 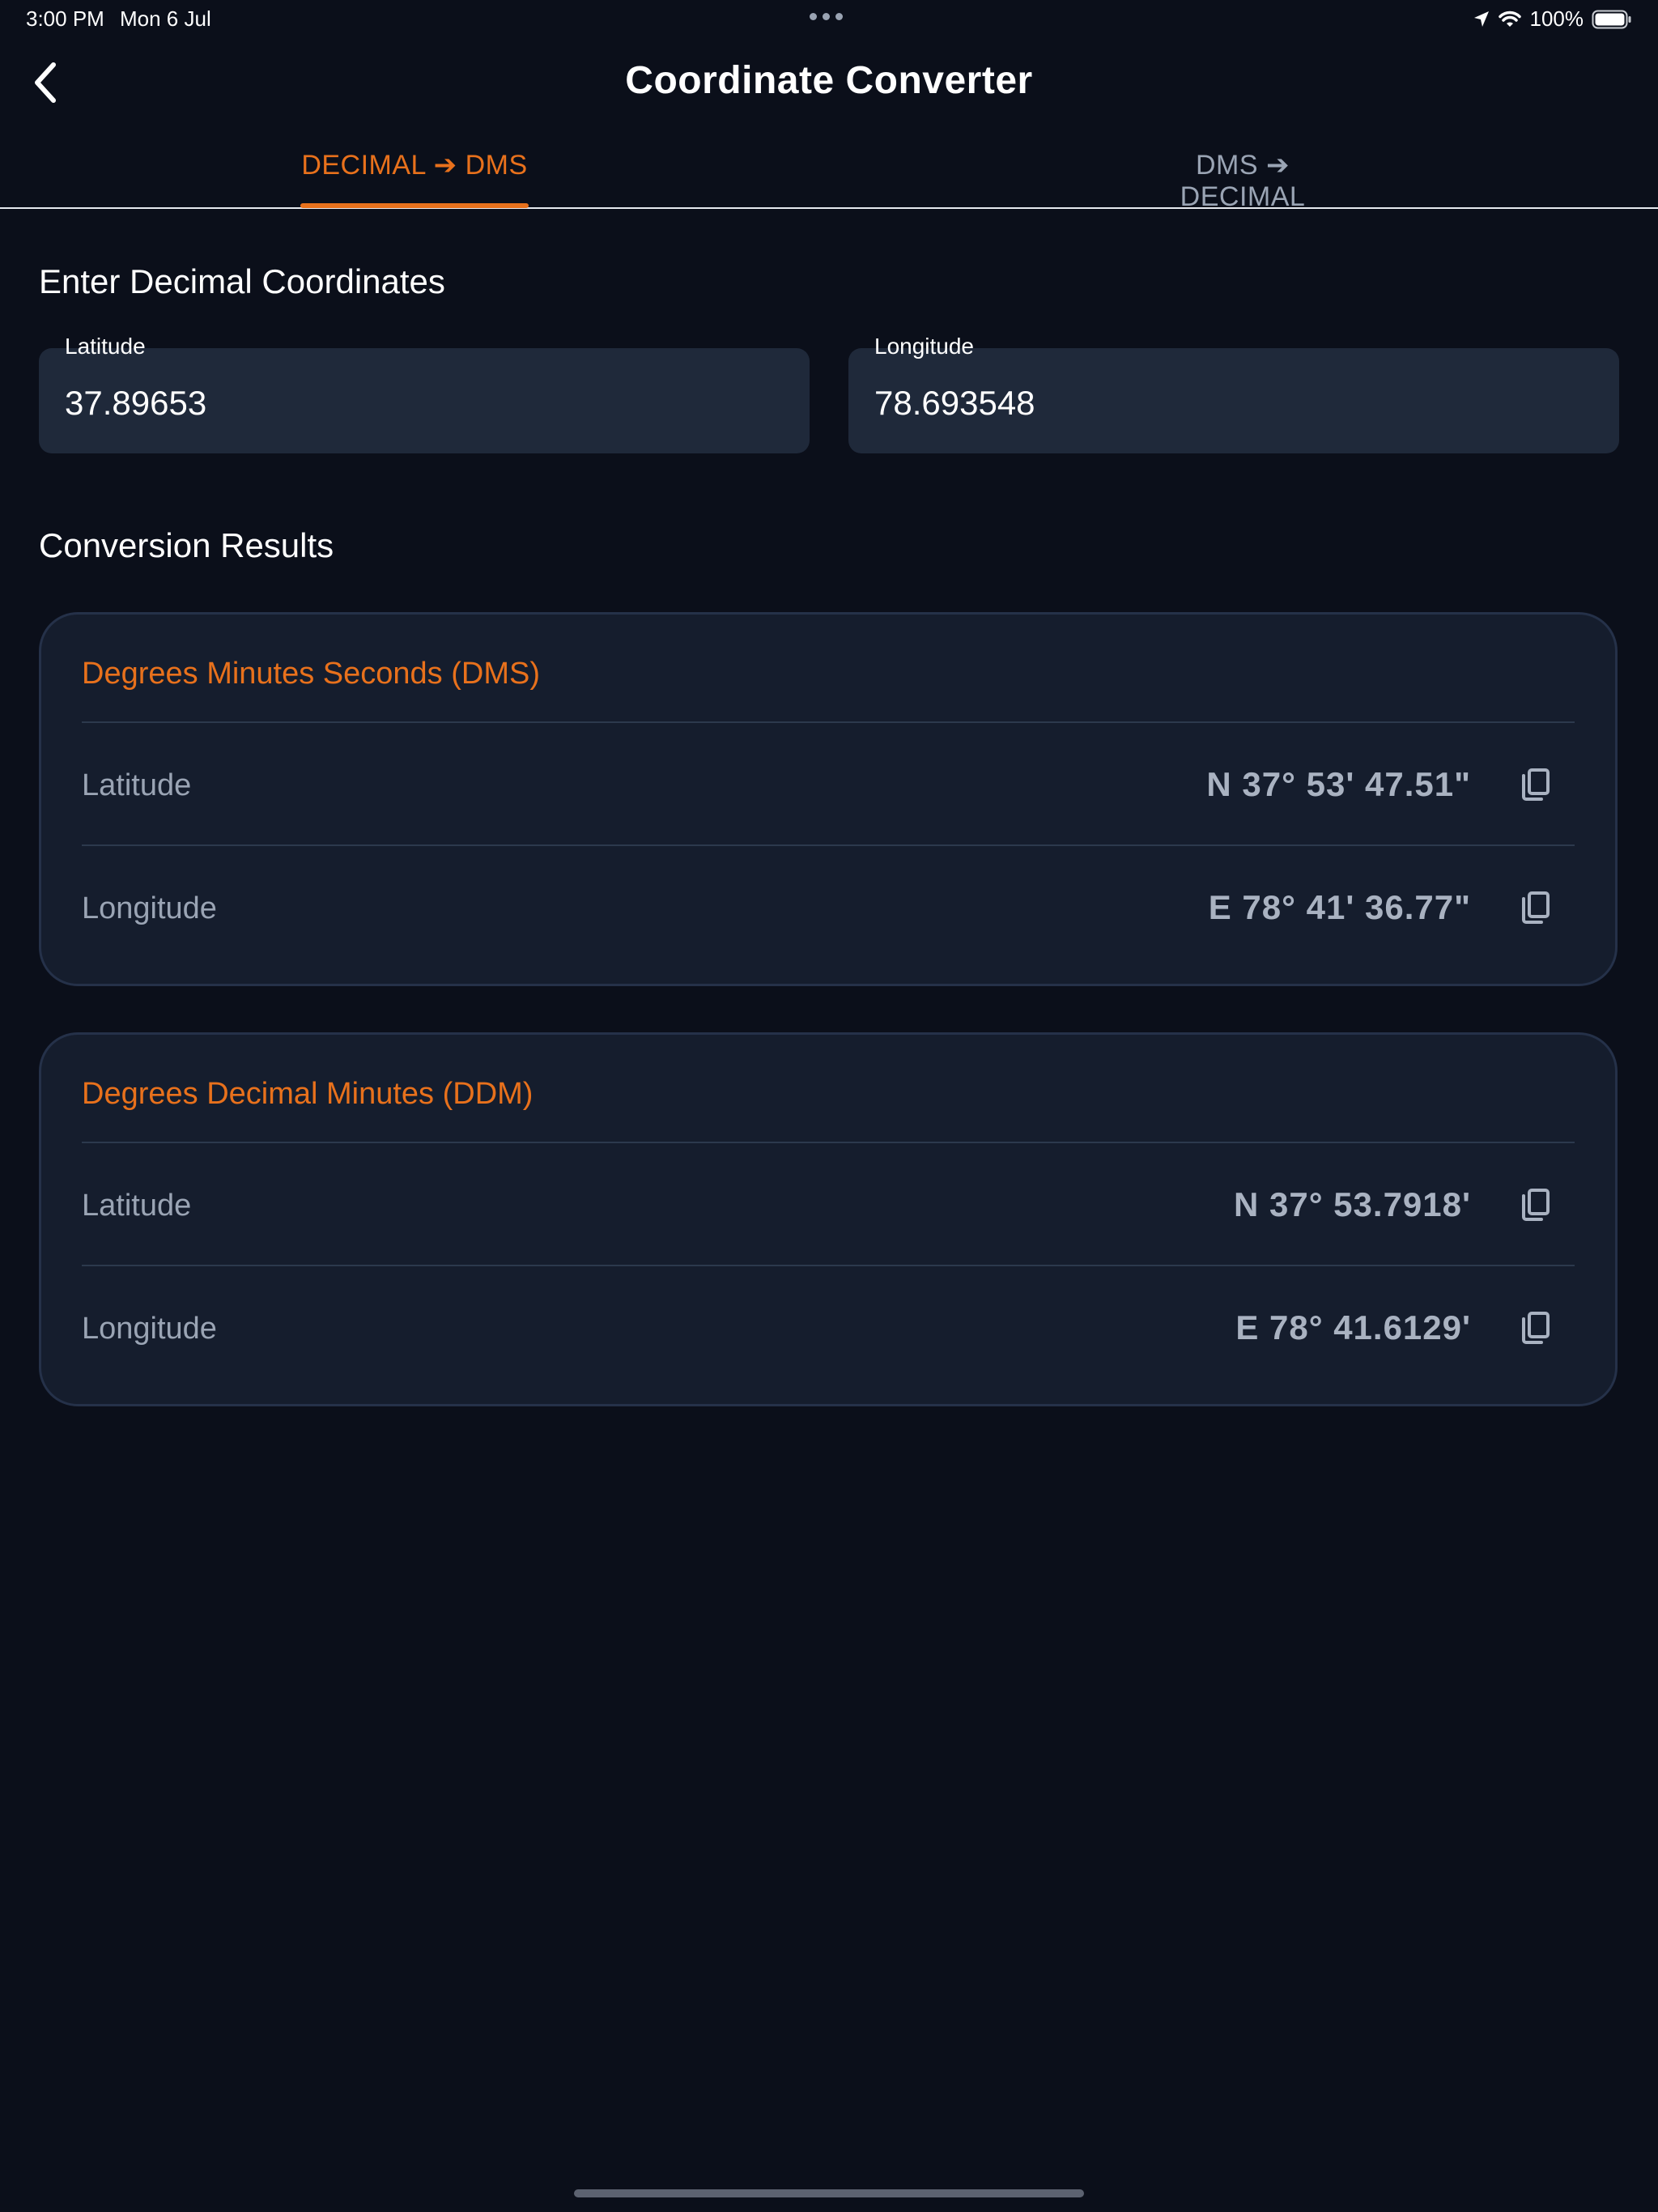 I want to click on multitasking-dots-icon, so click(x=826, y=16).